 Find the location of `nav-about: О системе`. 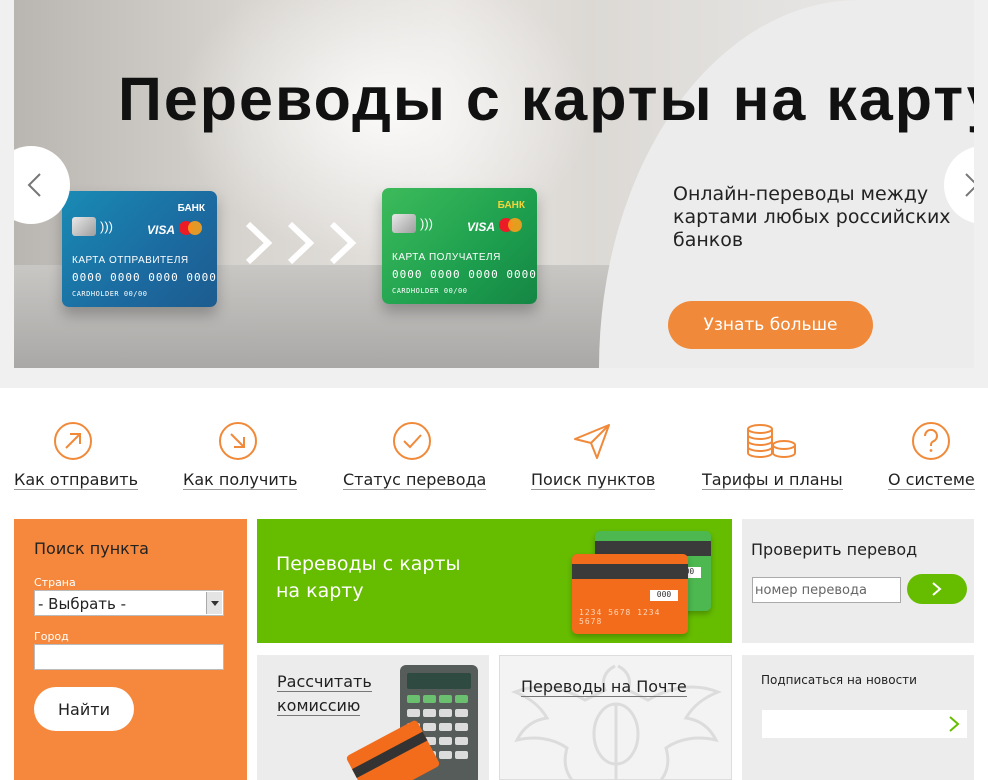

nav-about: О системе is located at coordinates (931, 455).